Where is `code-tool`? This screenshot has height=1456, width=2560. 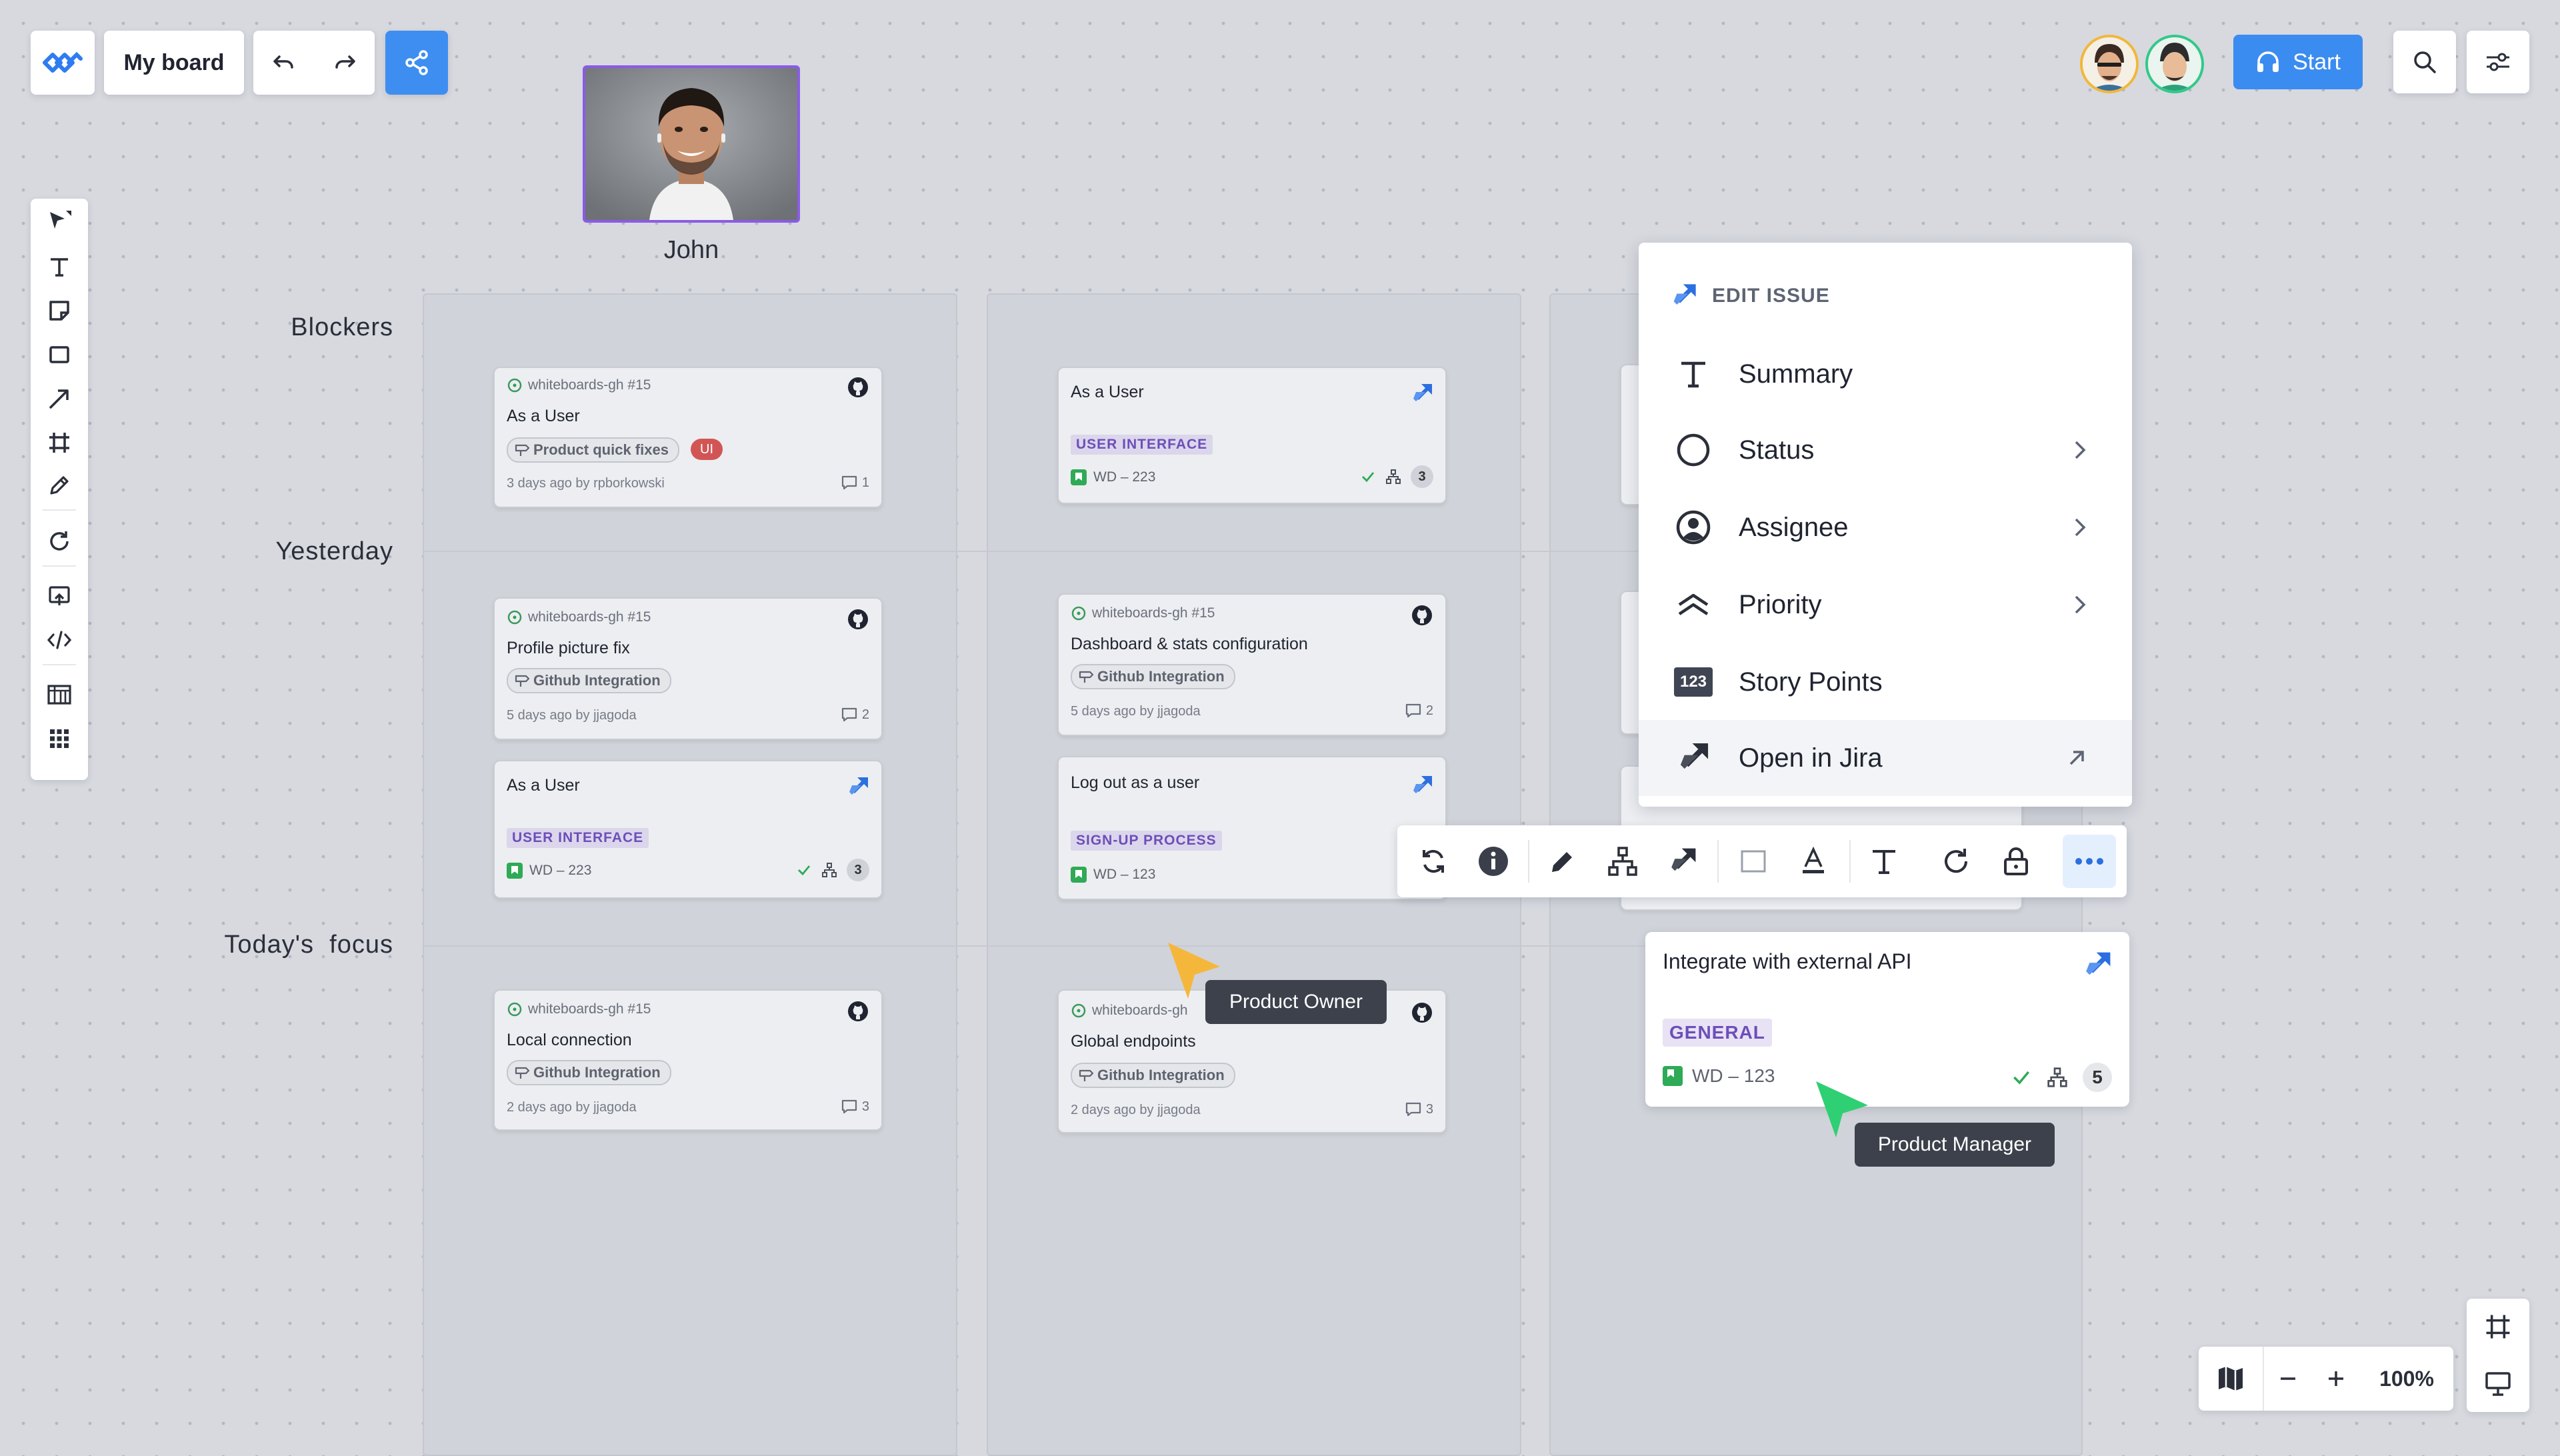 code-tool is located at coordinates (59, 640).